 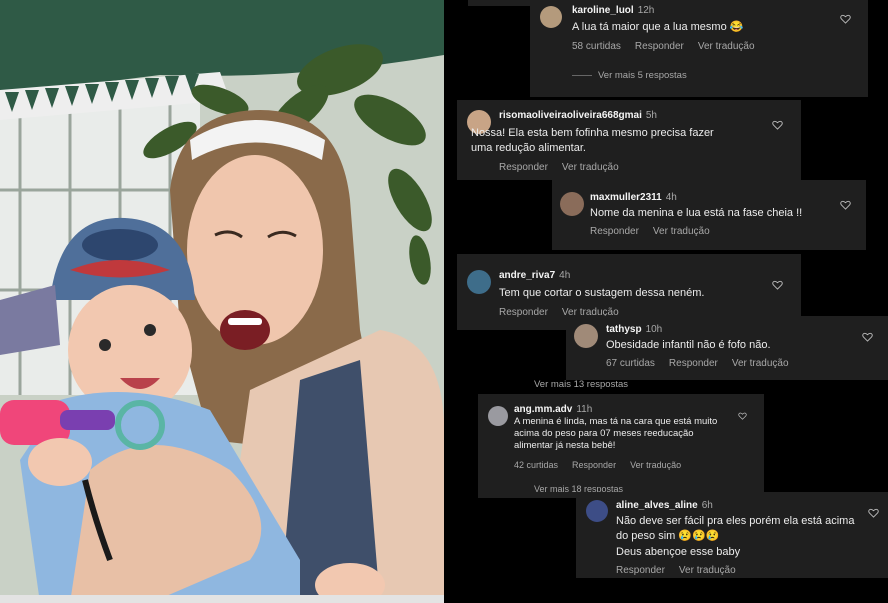 I want to click on likes-count: 67 curtidas, so click(x=630, y=363).